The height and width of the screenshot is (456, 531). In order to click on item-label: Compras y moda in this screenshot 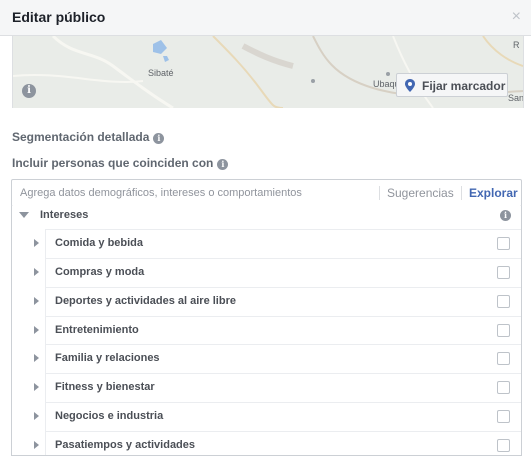, I will do `click(100, 272)`.